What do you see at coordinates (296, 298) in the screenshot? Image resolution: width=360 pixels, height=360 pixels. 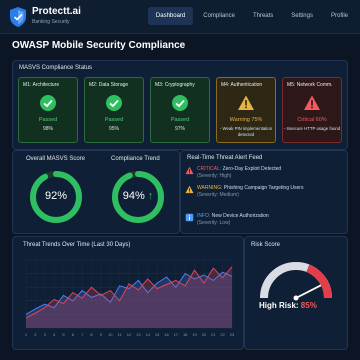 I see `gauge-hub` at bounding box center [296, 298].